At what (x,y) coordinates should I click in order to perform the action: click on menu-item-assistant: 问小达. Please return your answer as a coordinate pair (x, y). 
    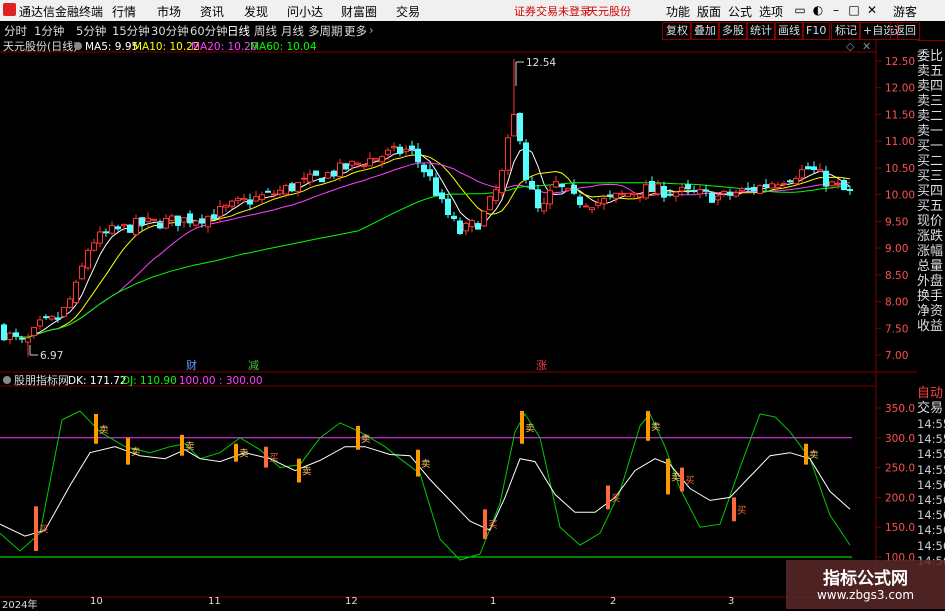
    Looking at the image, I should click on (305, 11).